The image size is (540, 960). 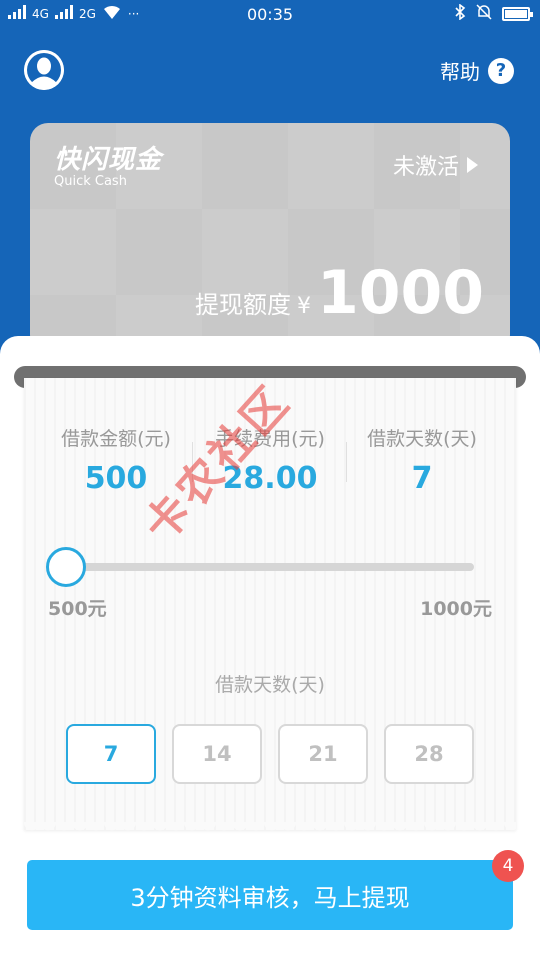 What do you see at coordinates (116, 439) in the screenshot?
I see `stat-label: 借款金额(元)` at bounding box center [116, 439].